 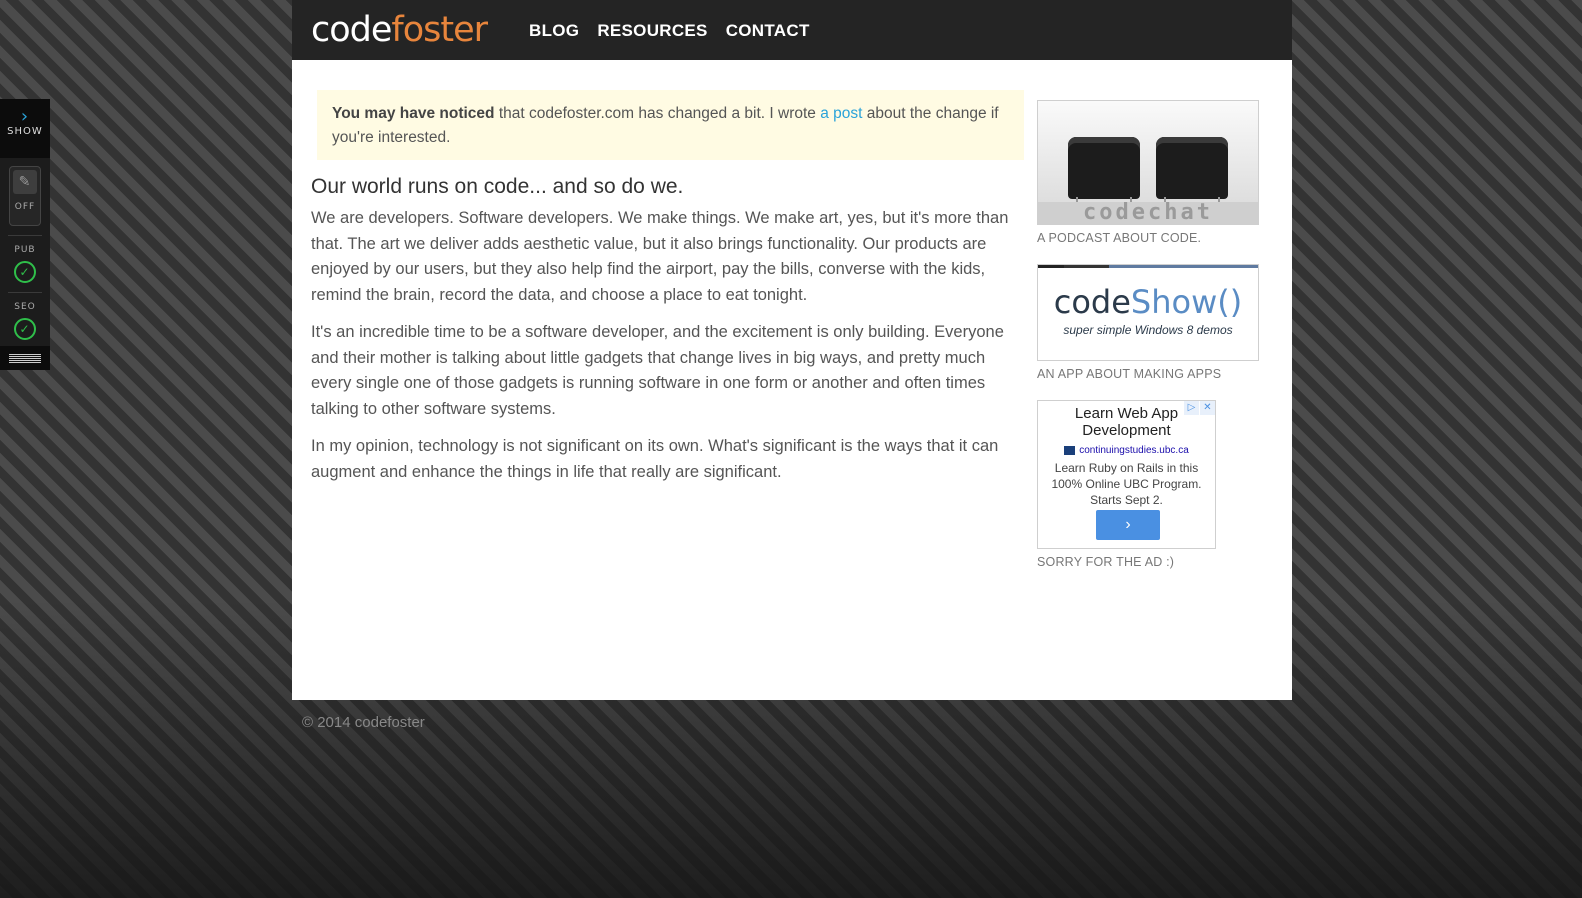 What do you see at coordinates (1148, 162) in the screenshot?
I see `codechat-banner: codechat` at bounding box center [1148, 162].